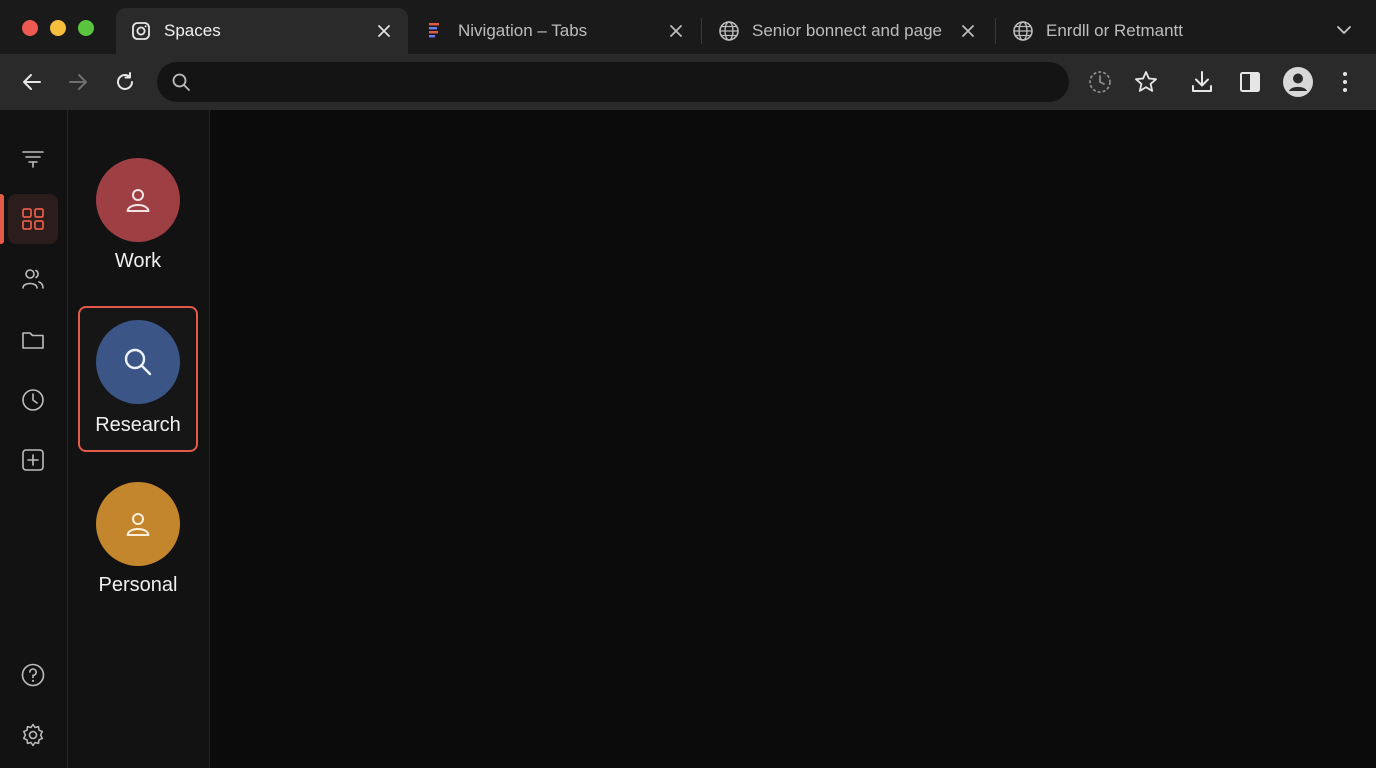  I want to click on address-input, so click(627, 83).